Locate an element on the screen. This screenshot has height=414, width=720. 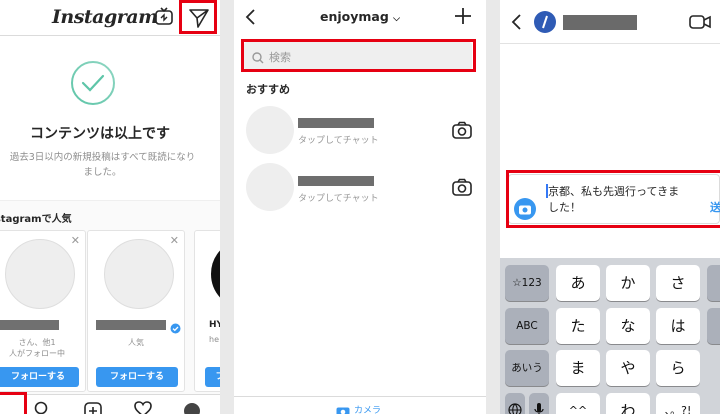
card-name: HY is located at coordinates (214, 325).